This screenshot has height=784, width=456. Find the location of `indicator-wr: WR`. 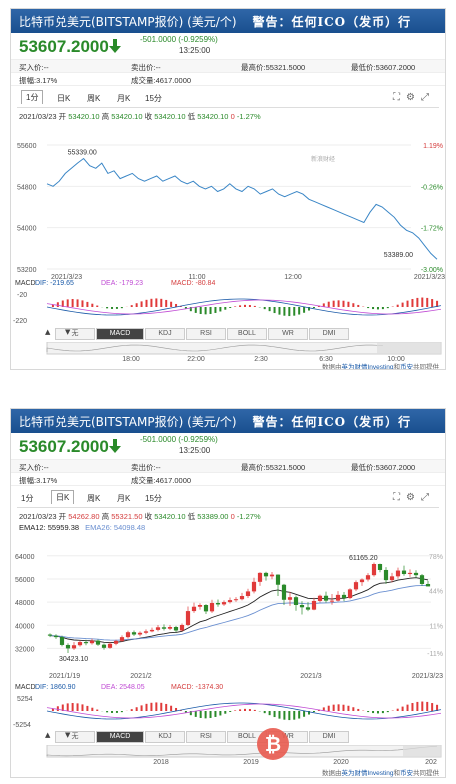

indicator-wr: WR is located at coordinates (288, 334).